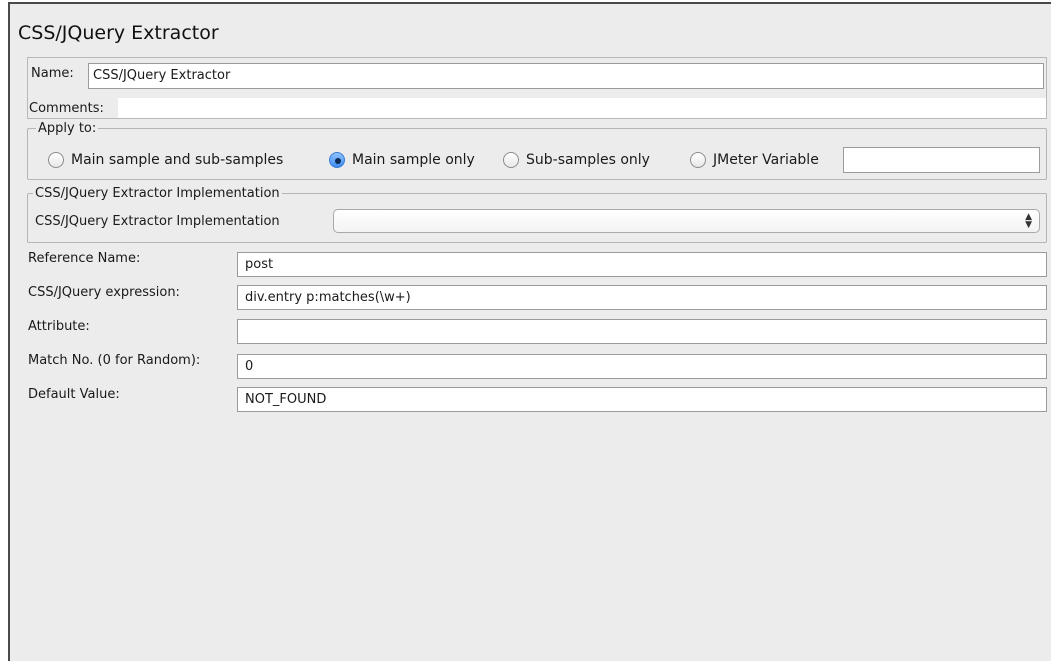  Describe the element at coordinates (177, 160) in the screenshot. I see `radio-label: Main sample and sub-samples` at that location.